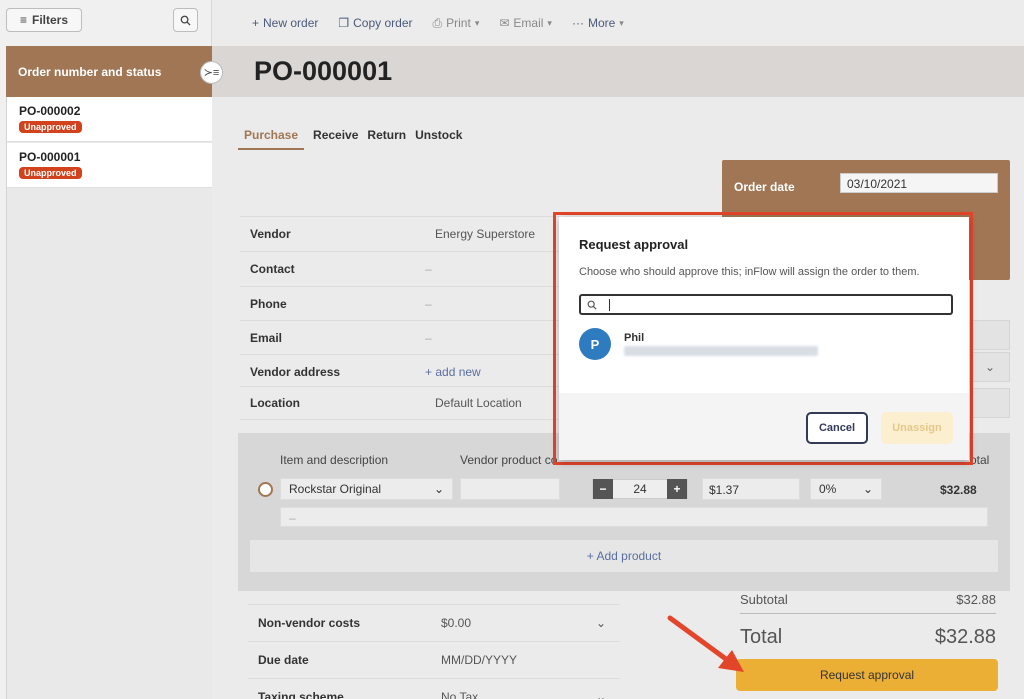 The width and height of the screenshot is (1024, 699). What do you see at coordinates (428, 337) in the screenshot?
I see `email-value: –` at bounding box center [428, 337].